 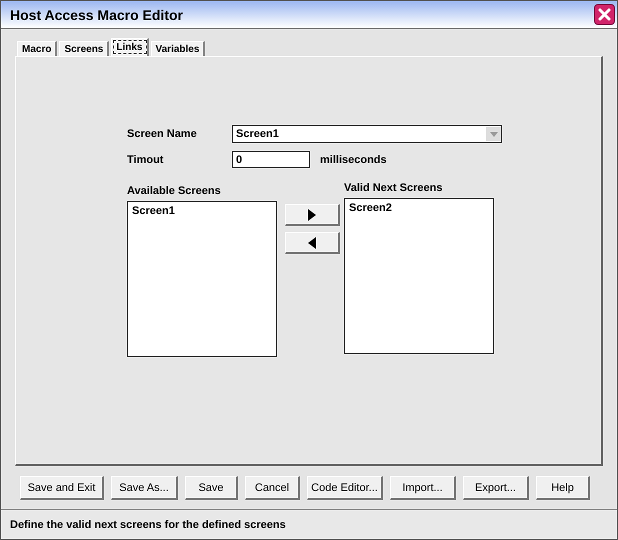 I want to click on field-label: Screen Name, so click(x=162, y=134).